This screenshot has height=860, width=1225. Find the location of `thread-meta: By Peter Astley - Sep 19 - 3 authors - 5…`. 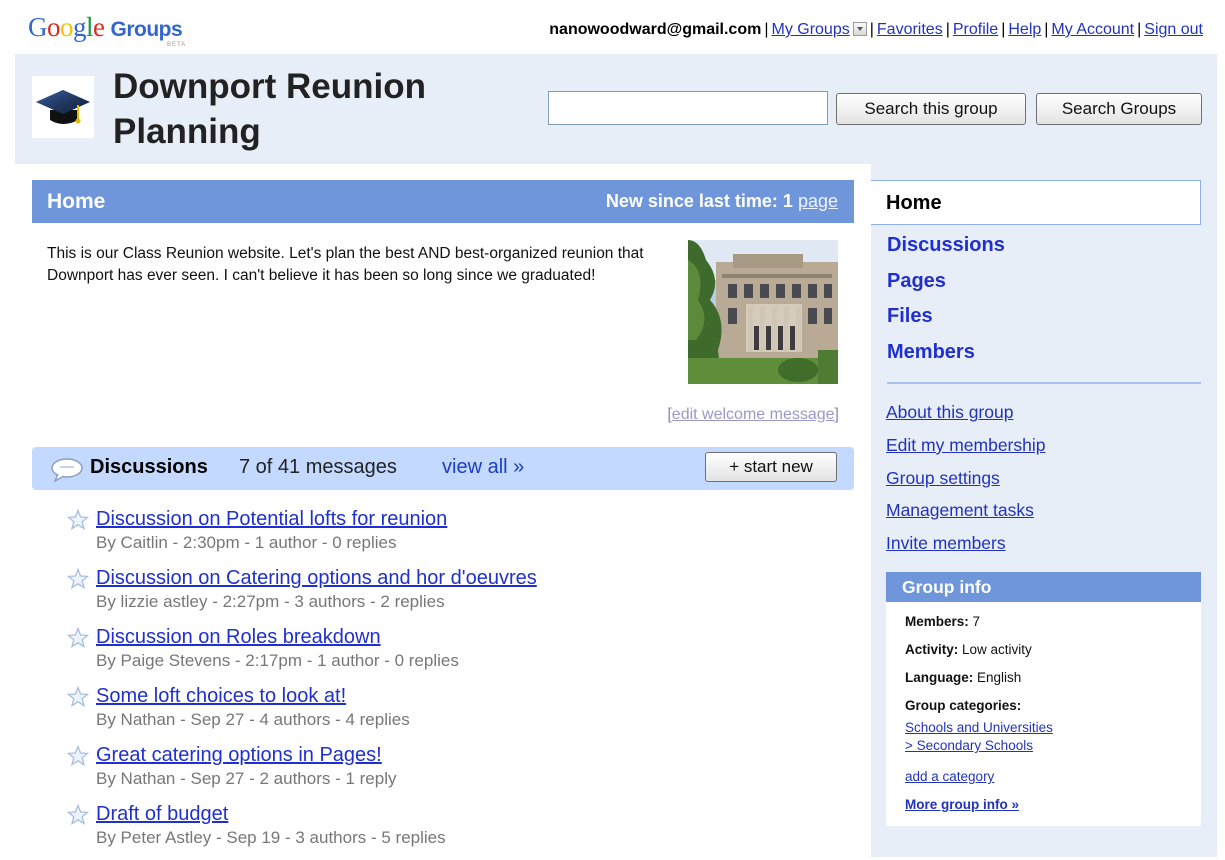

thread-meta: By Peter Astley - Sep 19 - 3 authors - 5… is located at coordinates (271, 837).